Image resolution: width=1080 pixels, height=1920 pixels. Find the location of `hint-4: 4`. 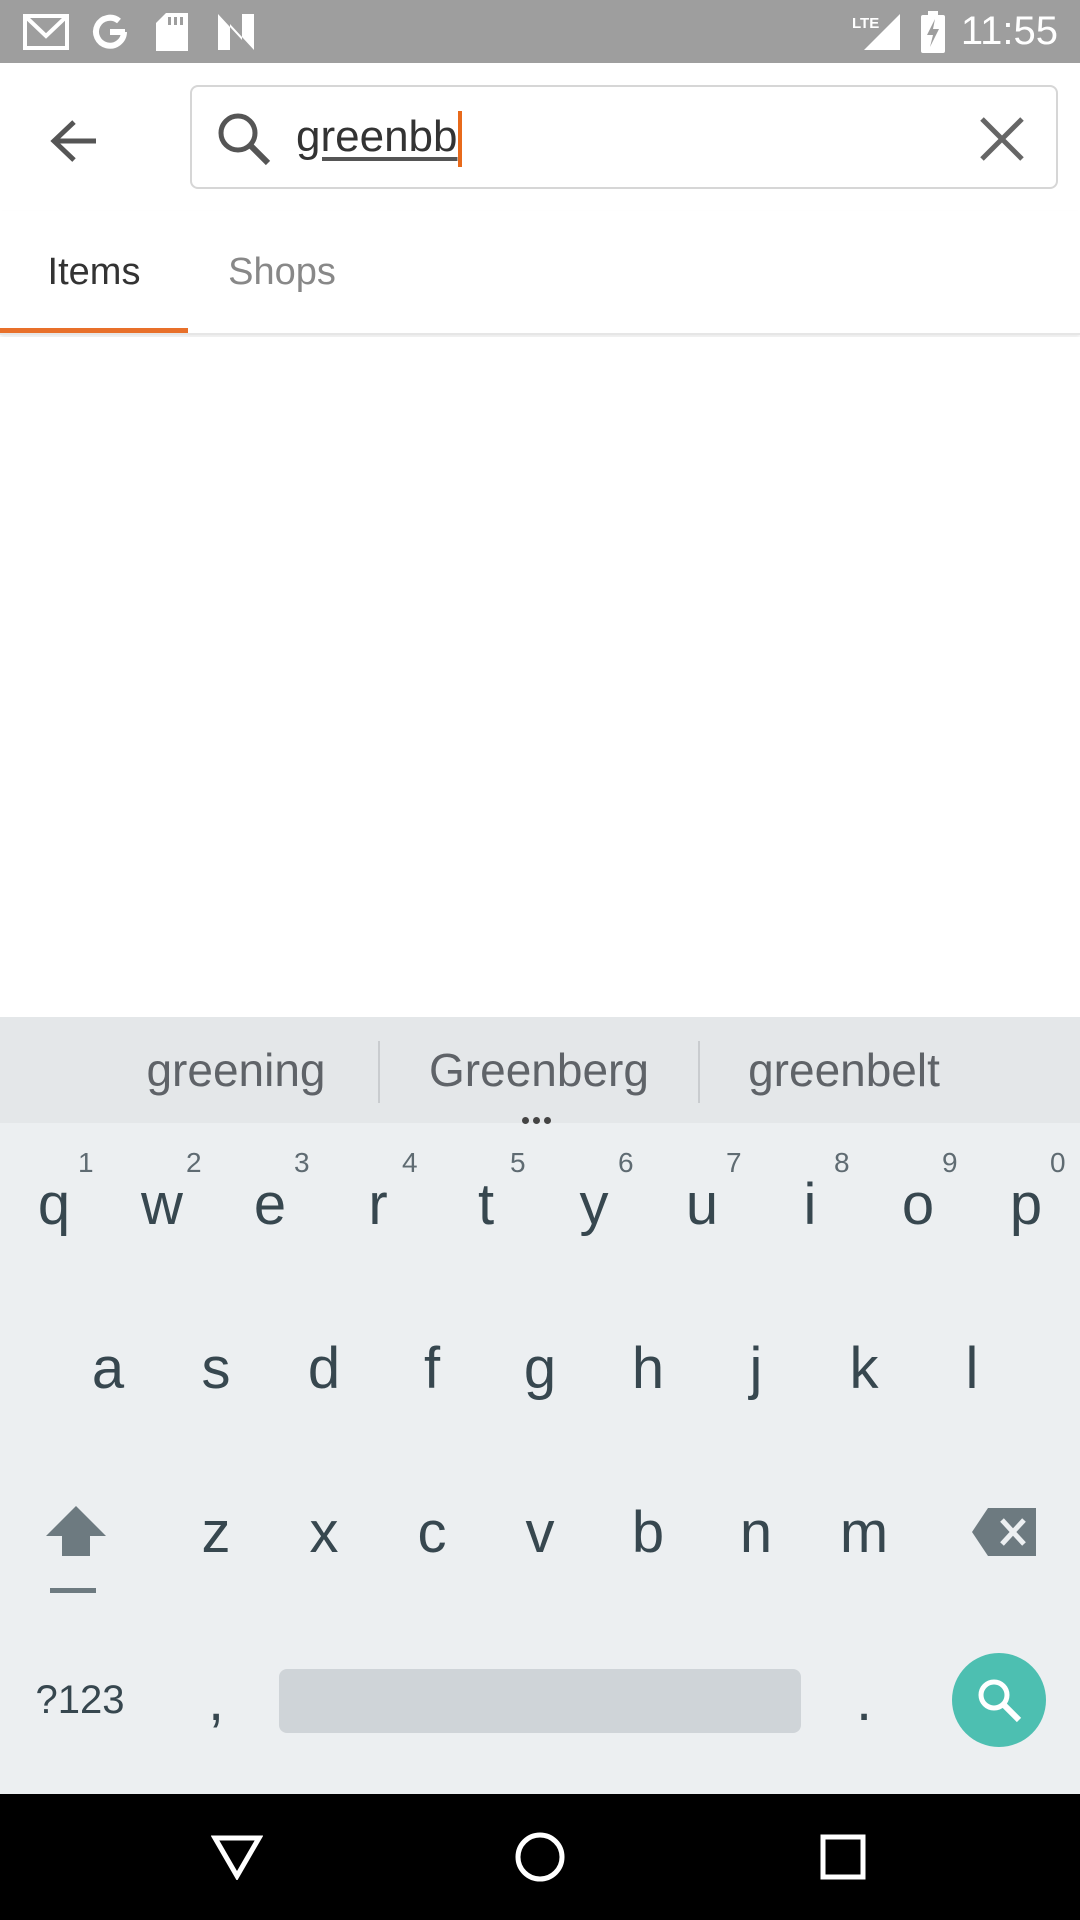

hint-4: 4 is located at coordinates (410, 1162).